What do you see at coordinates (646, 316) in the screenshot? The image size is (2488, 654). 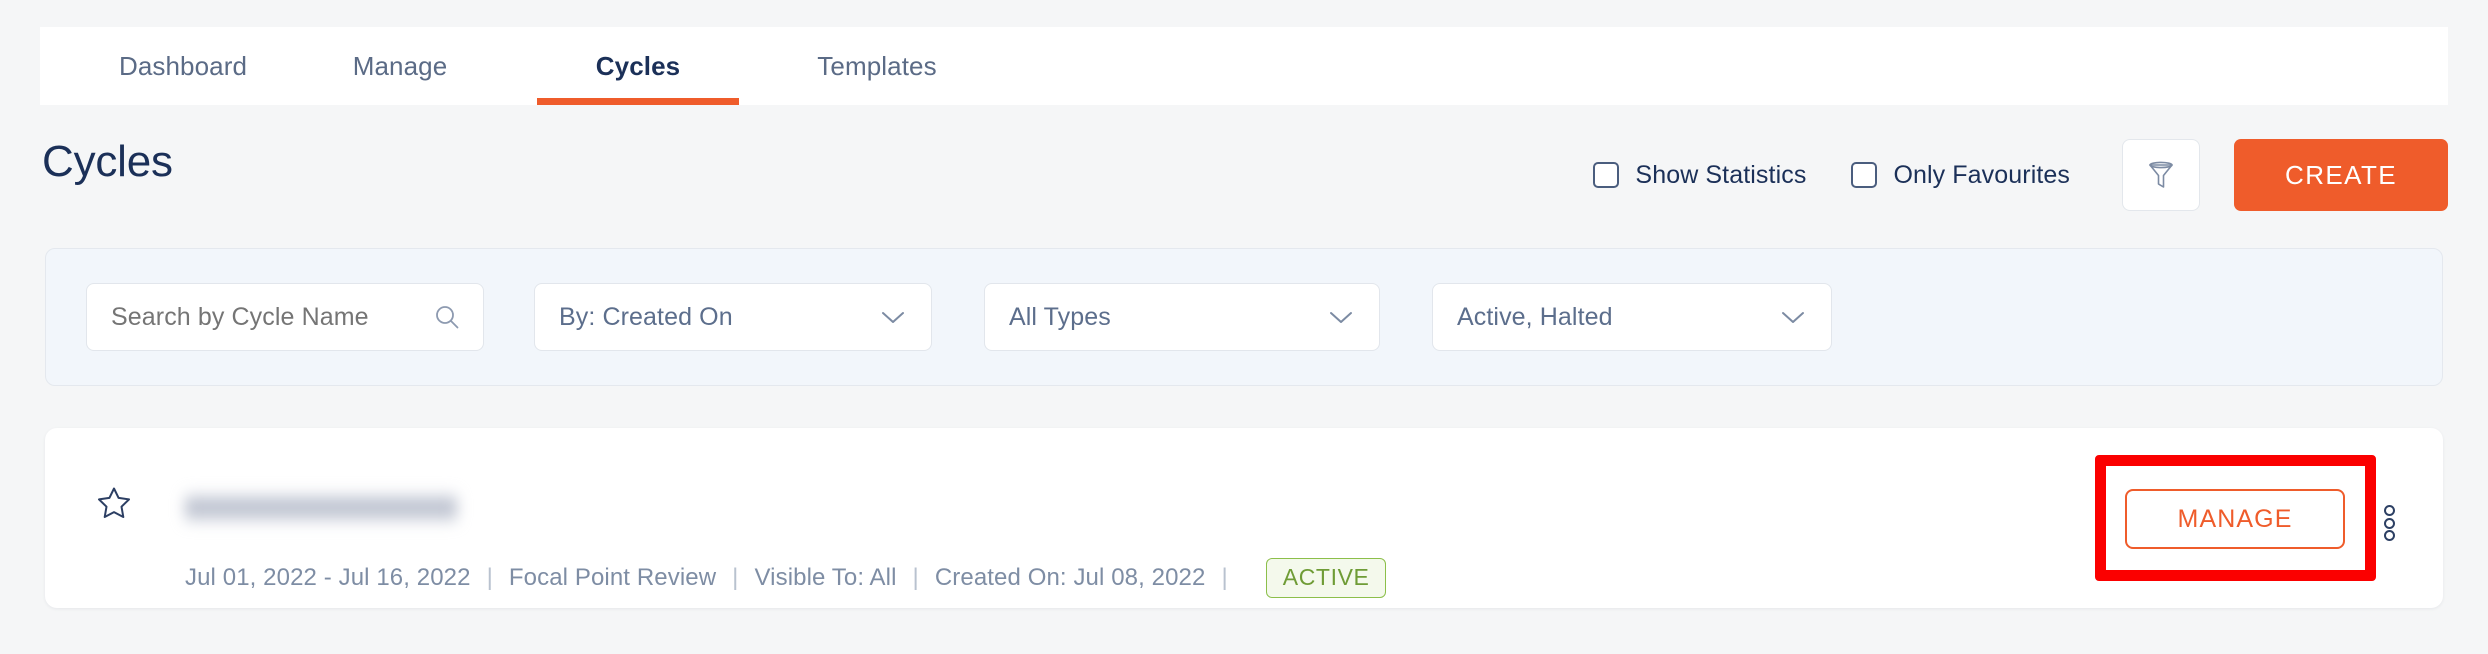 I see `sort-by-value: By: Created On` at bounding box center [646, 316].